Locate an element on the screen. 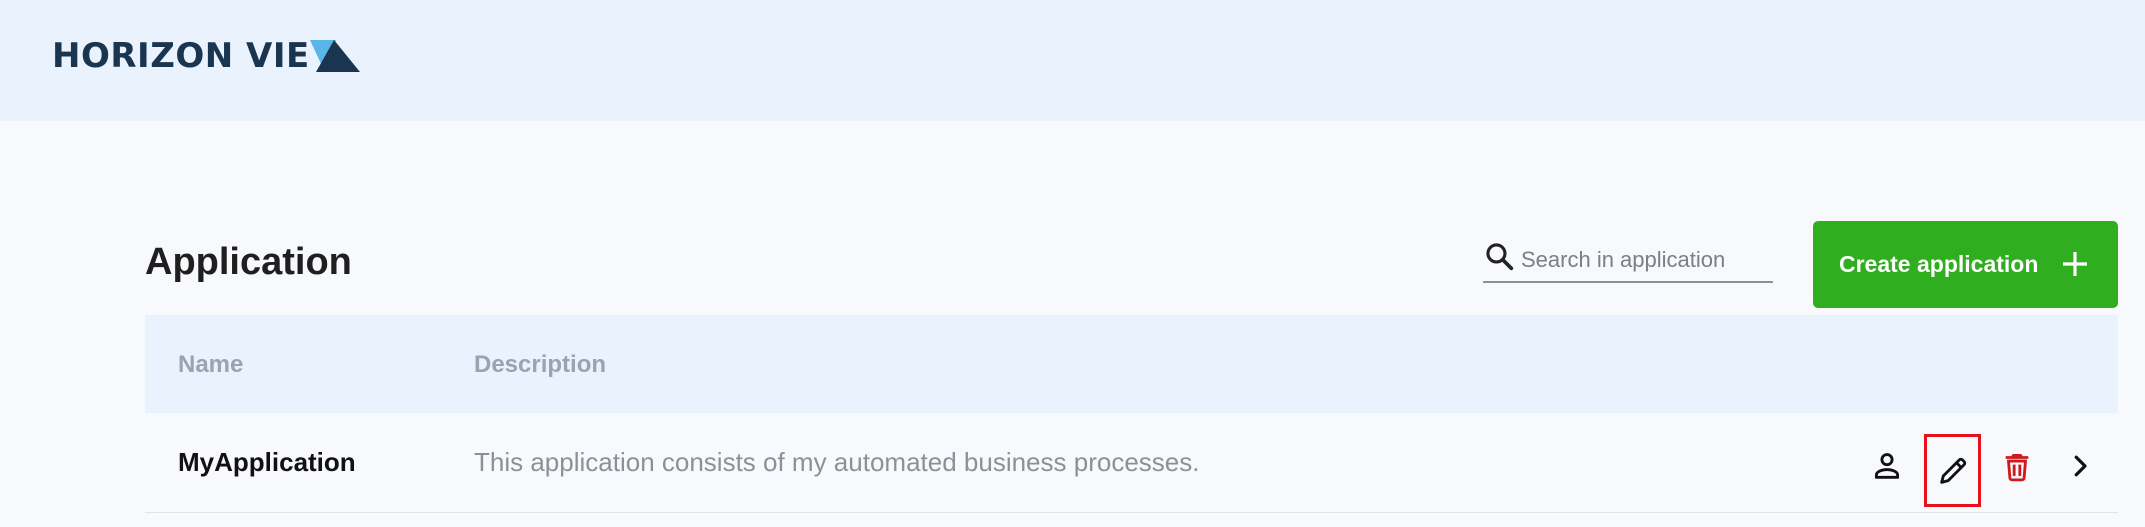 The image size is (2145, 527). search-icon is located at coordinates (1500, 256).